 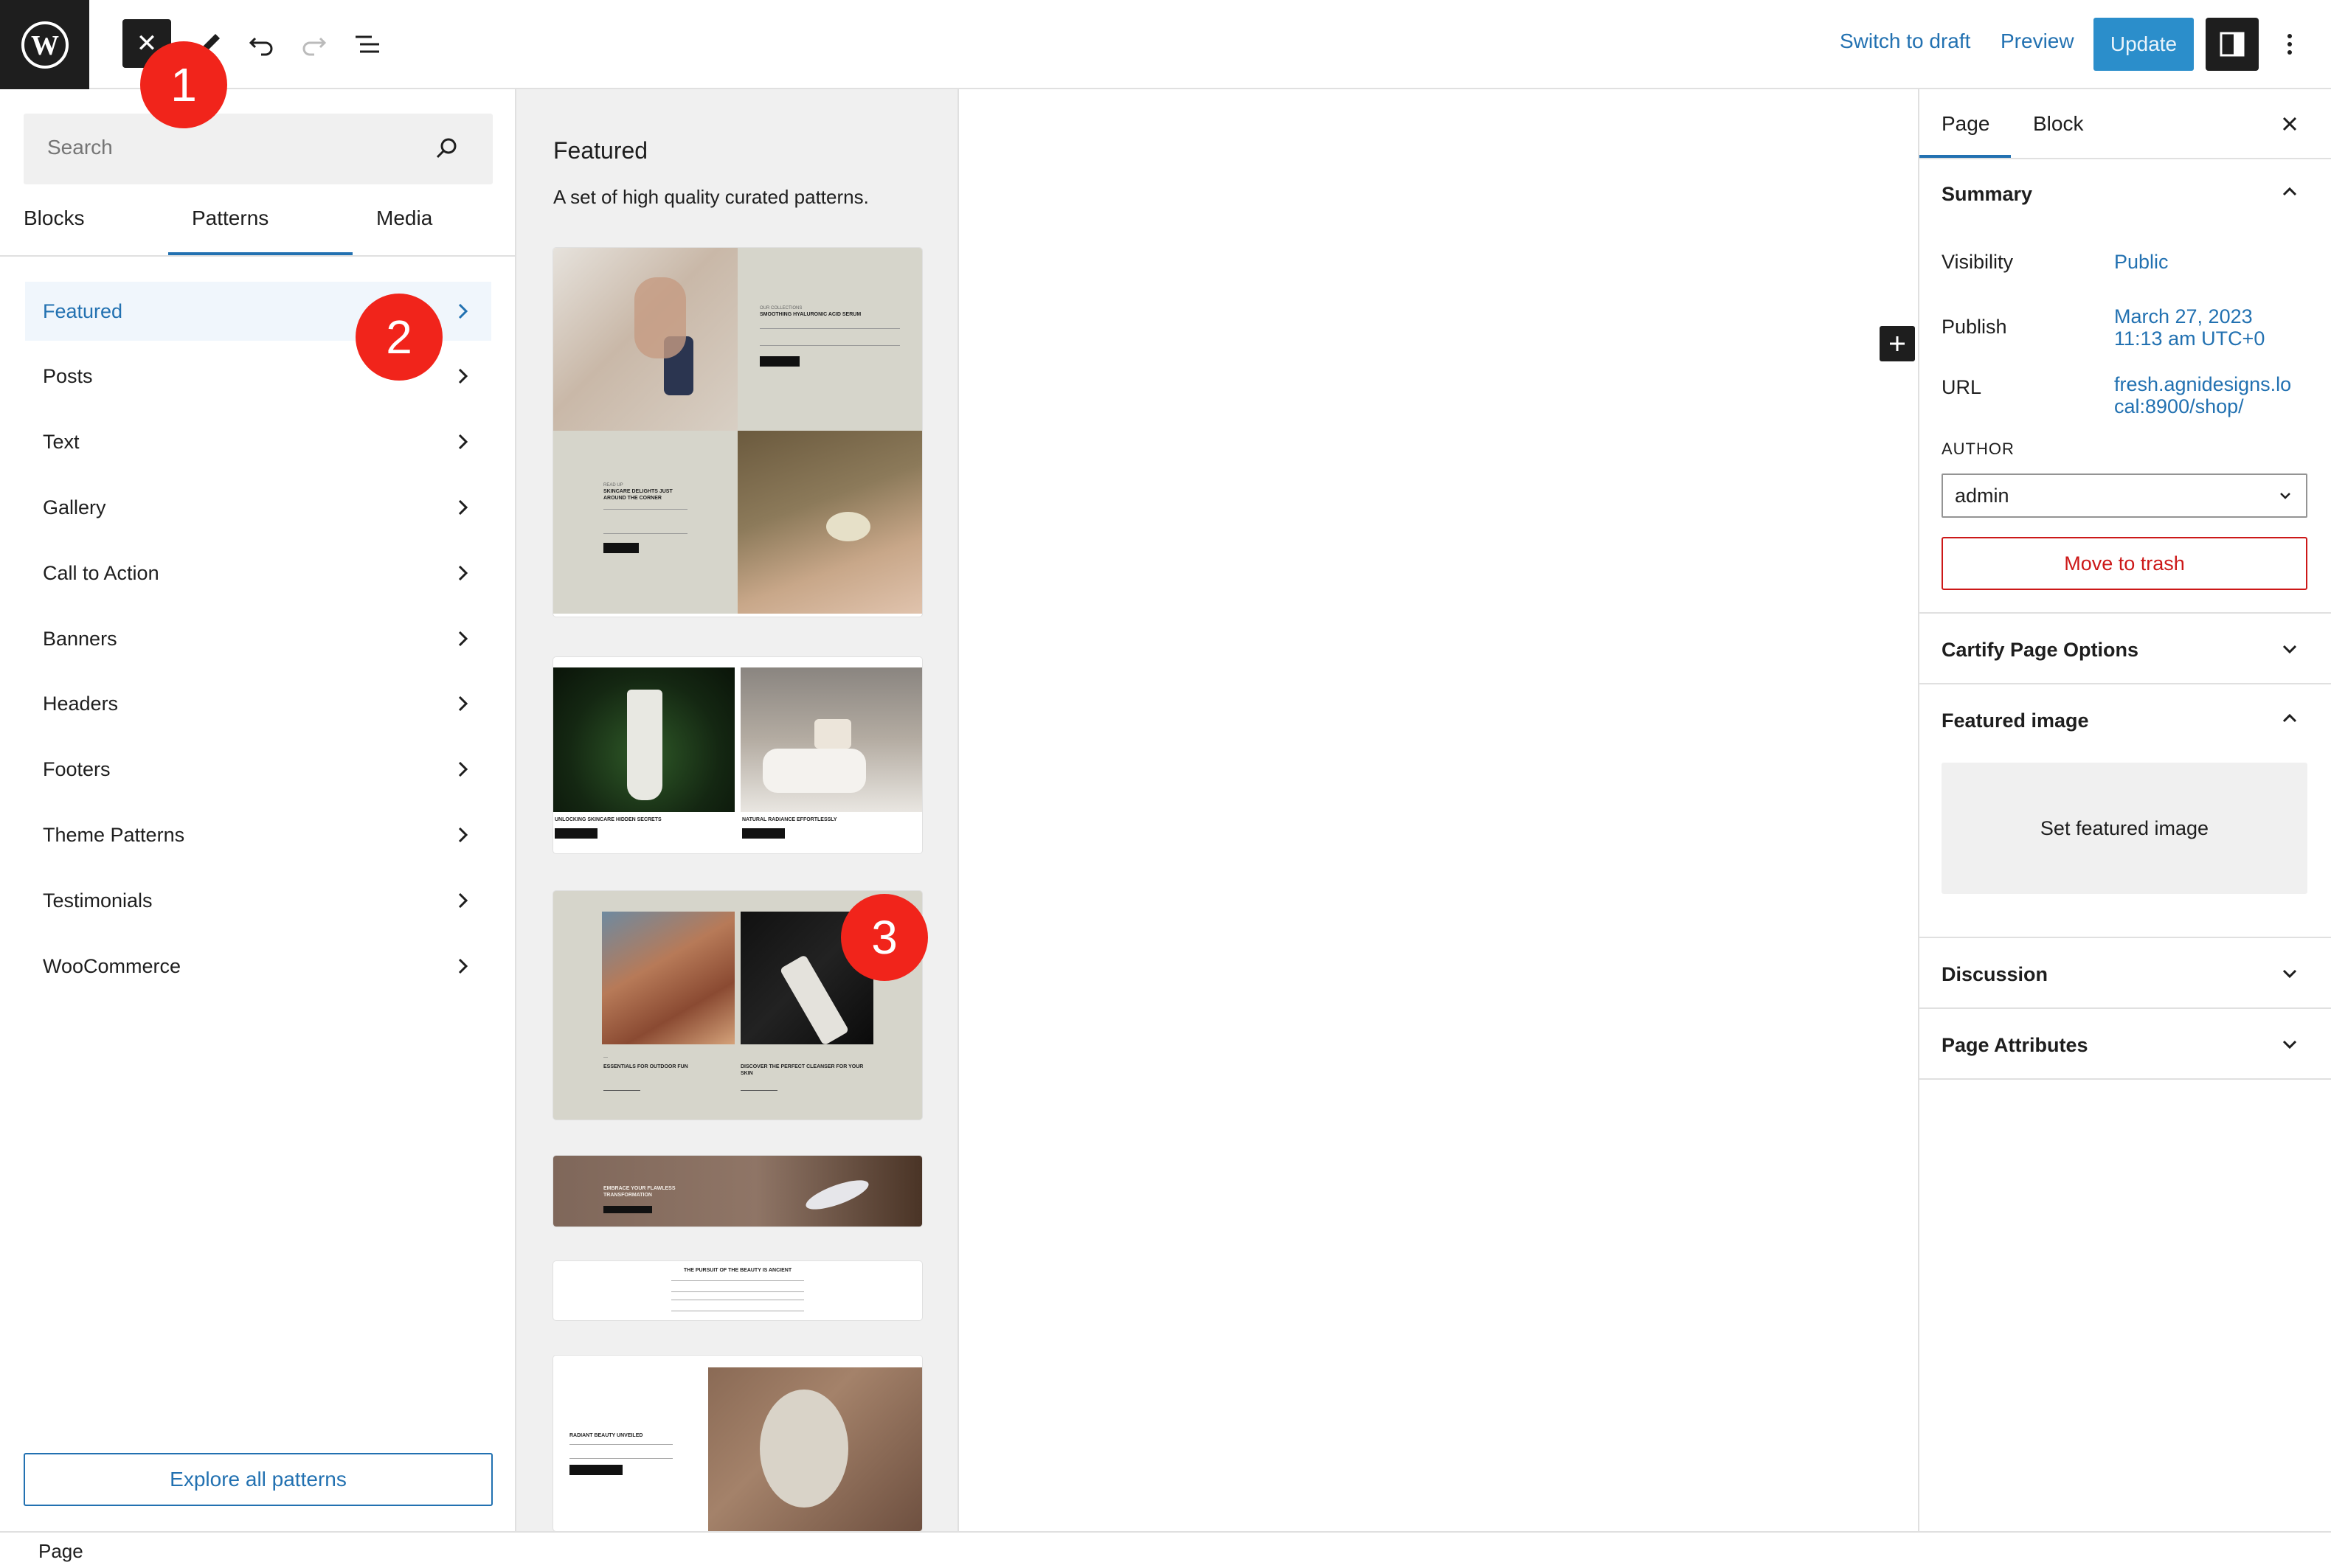 I want to click on url-line: fresh.agnidesigns.lo, so click(x=2203, y=384).